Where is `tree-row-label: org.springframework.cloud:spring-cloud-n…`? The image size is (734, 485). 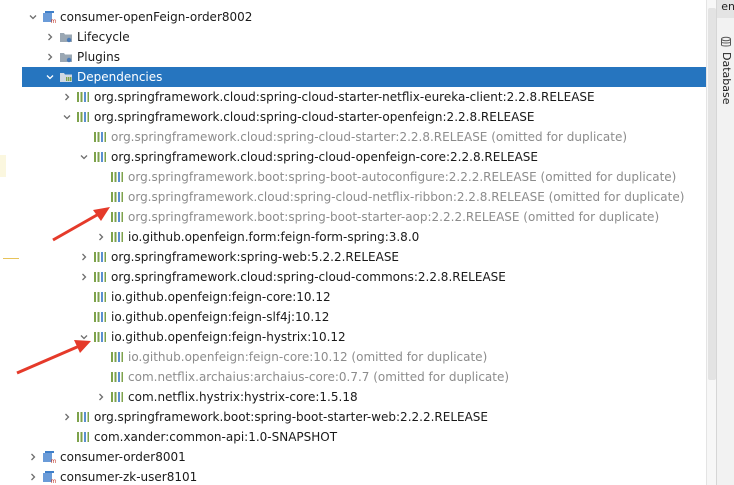
tree-row-label: org.springframework.cloud:spring-cloud-n… is located at coordinates (406, 197).